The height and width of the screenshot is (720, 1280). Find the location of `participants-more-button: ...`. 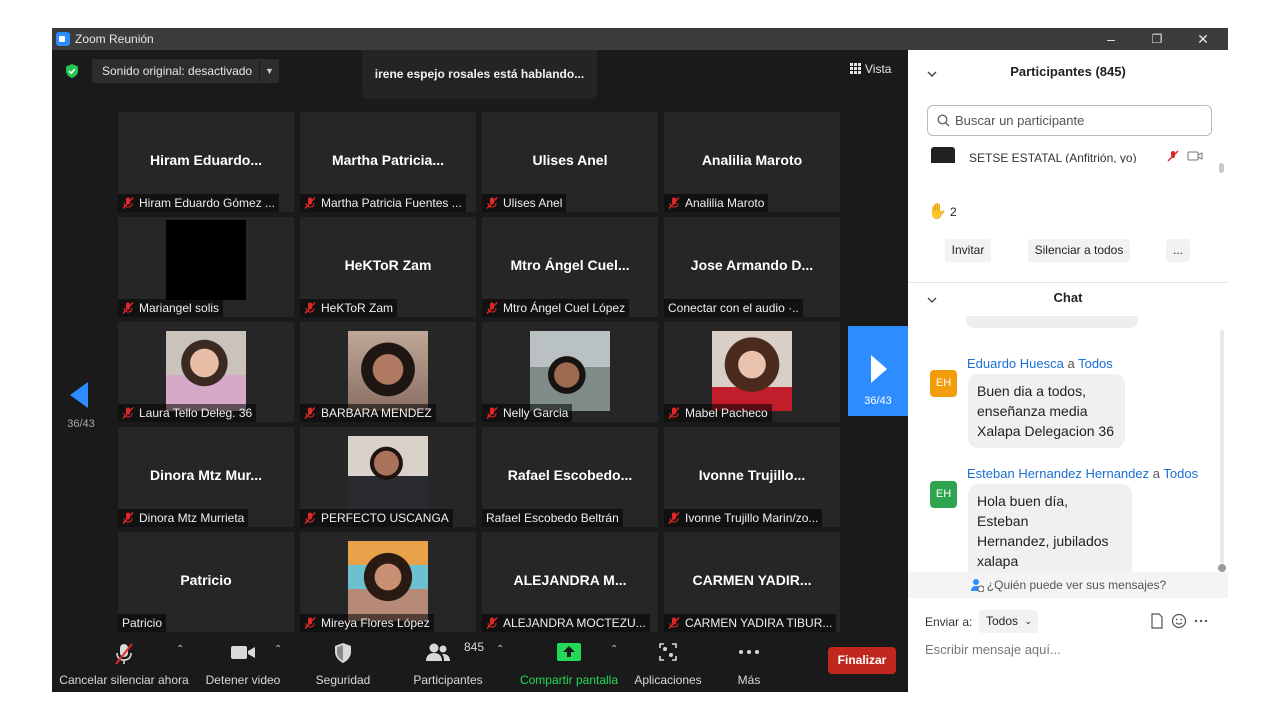

participants-more-button: ... is located at coordinates (1178, 250).